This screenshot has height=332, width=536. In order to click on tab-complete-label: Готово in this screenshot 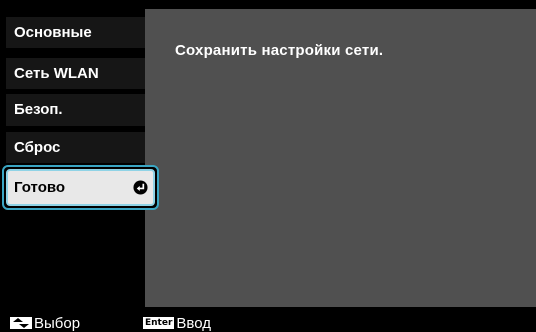, I will do `click(40, 187)`.